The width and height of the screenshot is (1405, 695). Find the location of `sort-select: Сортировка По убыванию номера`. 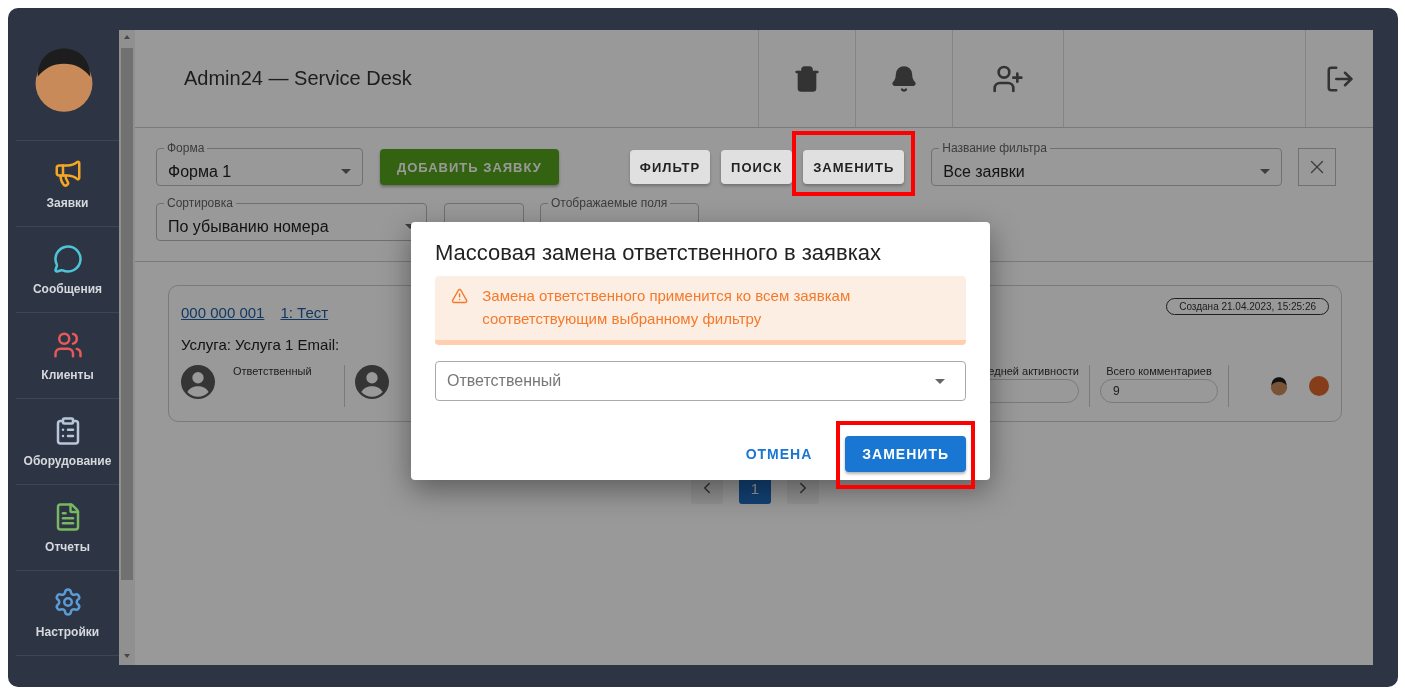

sort-select: Сортировка По убыванию номера is located at coordinates (291, 218).